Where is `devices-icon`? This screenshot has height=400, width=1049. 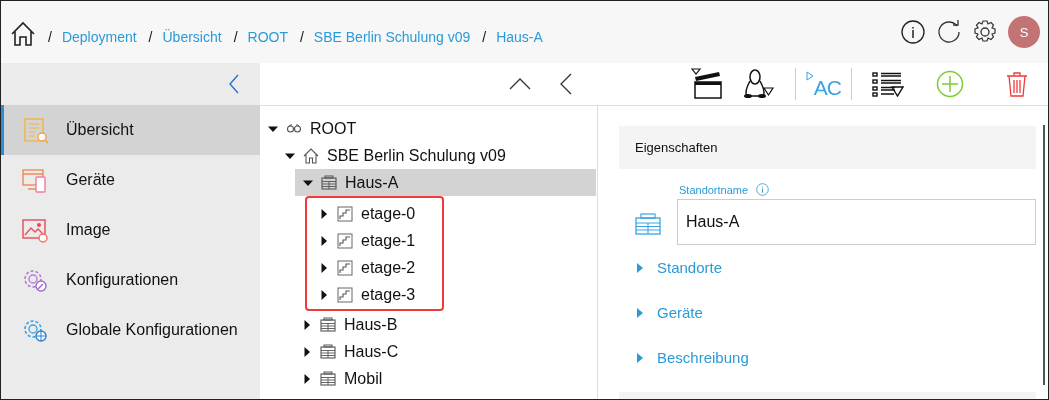
devices-icon is located at coordinates (35, 180).